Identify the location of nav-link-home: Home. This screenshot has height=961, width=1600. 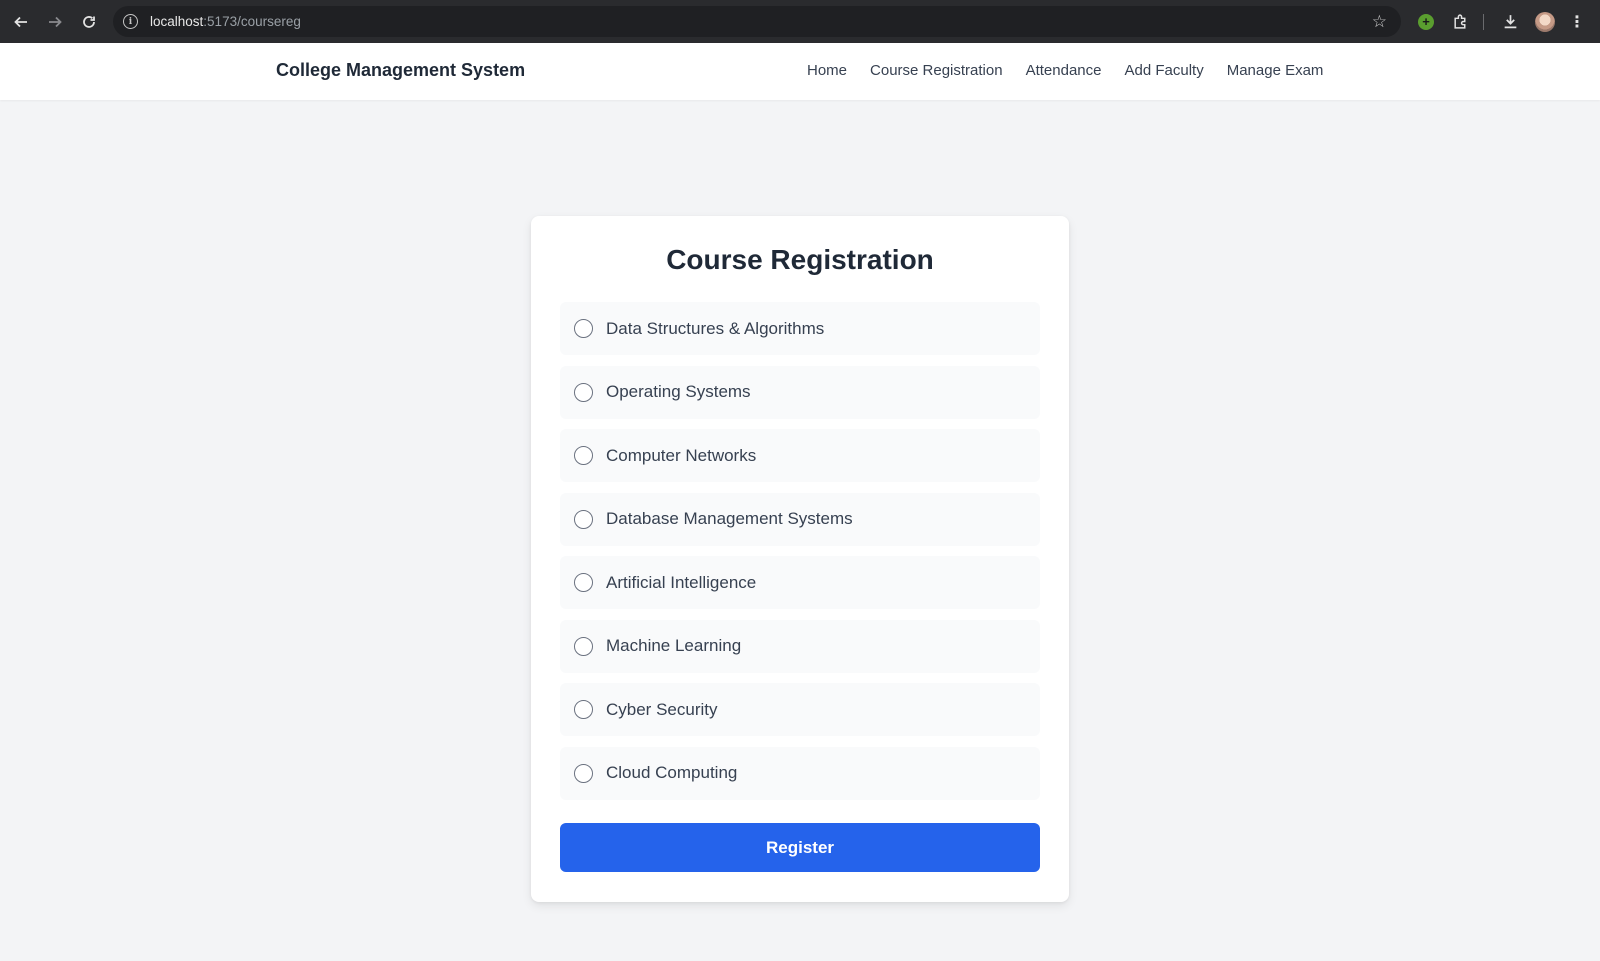
(827, 70).